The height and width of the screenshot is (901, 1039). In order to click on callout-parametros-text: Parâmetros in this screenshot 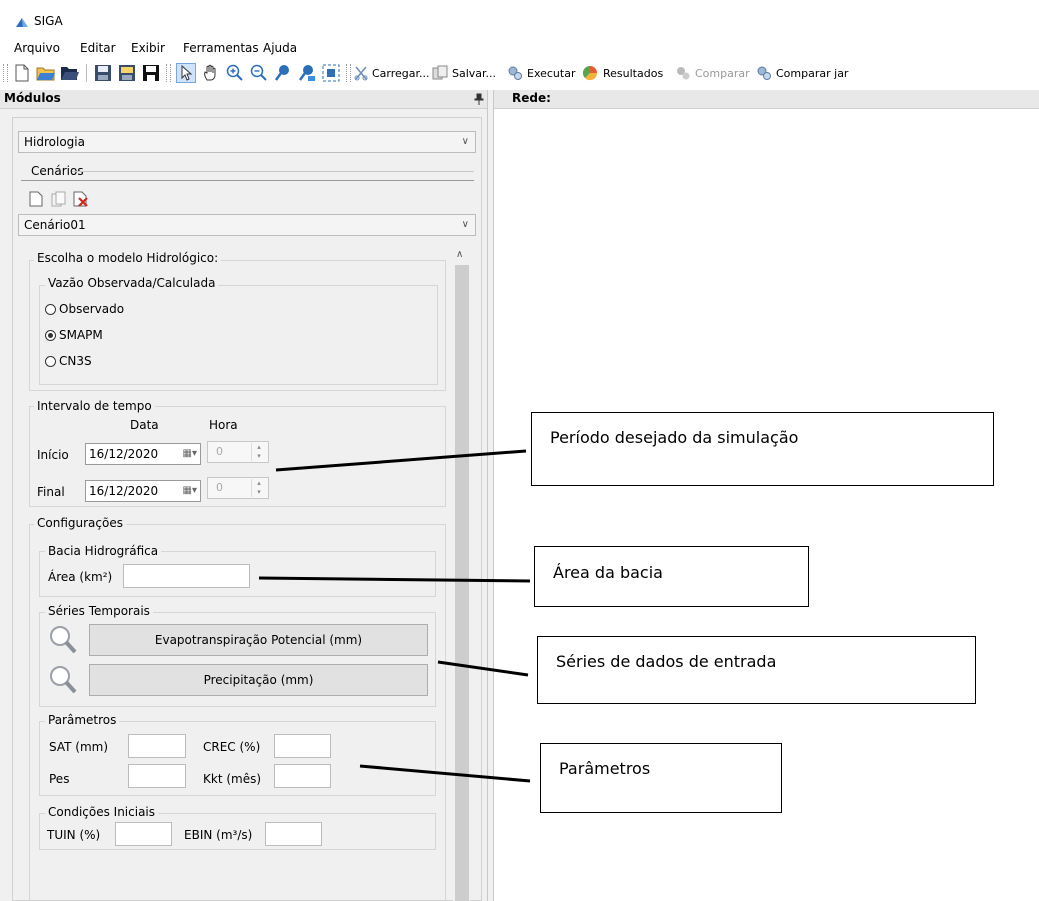, I will do `click(605, 768)`.